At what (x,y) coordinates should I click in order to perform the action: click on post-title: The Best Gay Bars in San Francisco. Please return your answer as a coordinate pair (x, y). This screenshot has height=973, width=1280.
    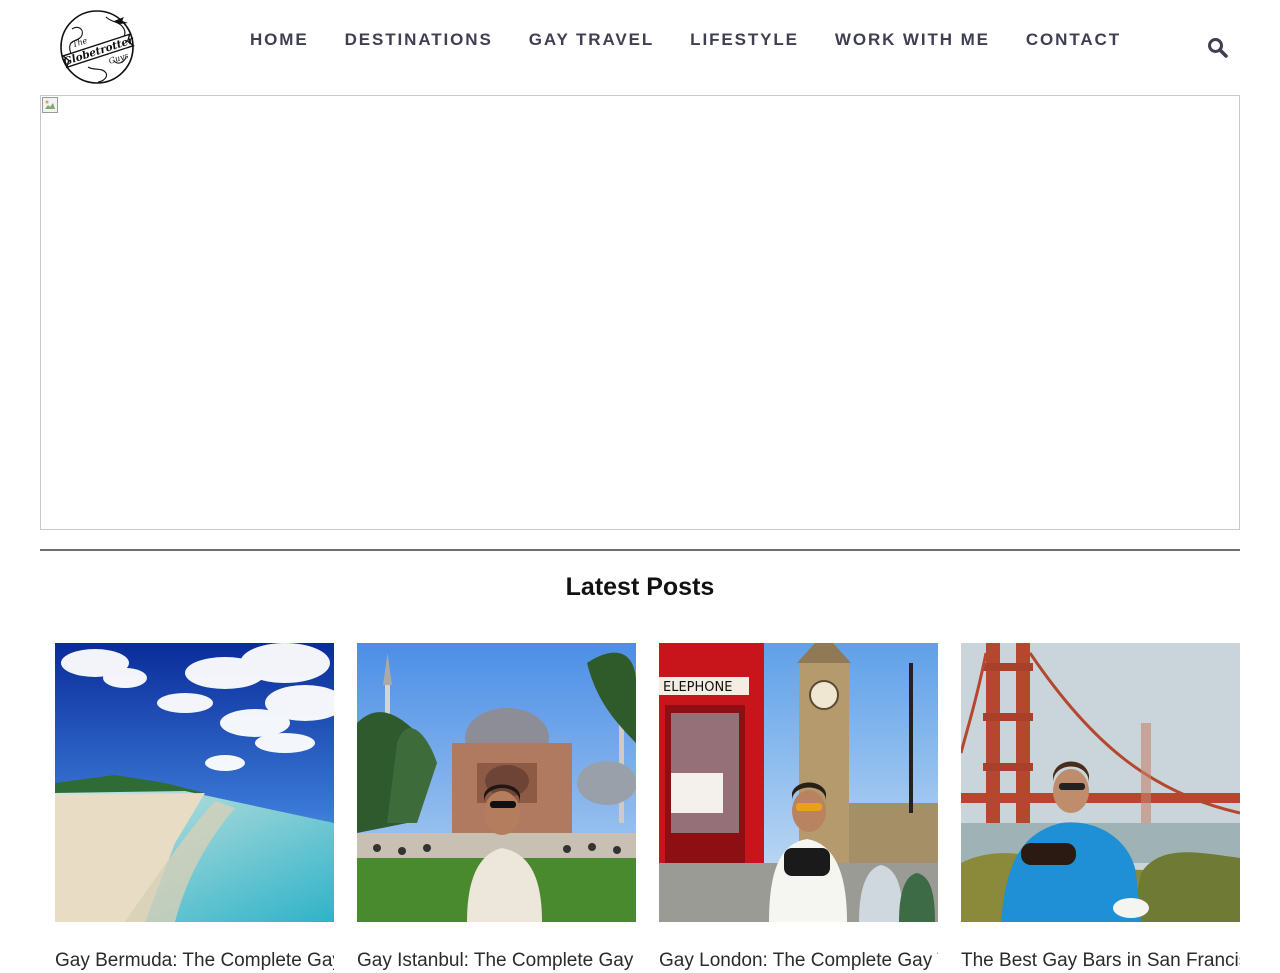
    Looking at the image, I should click on (1100, 961).